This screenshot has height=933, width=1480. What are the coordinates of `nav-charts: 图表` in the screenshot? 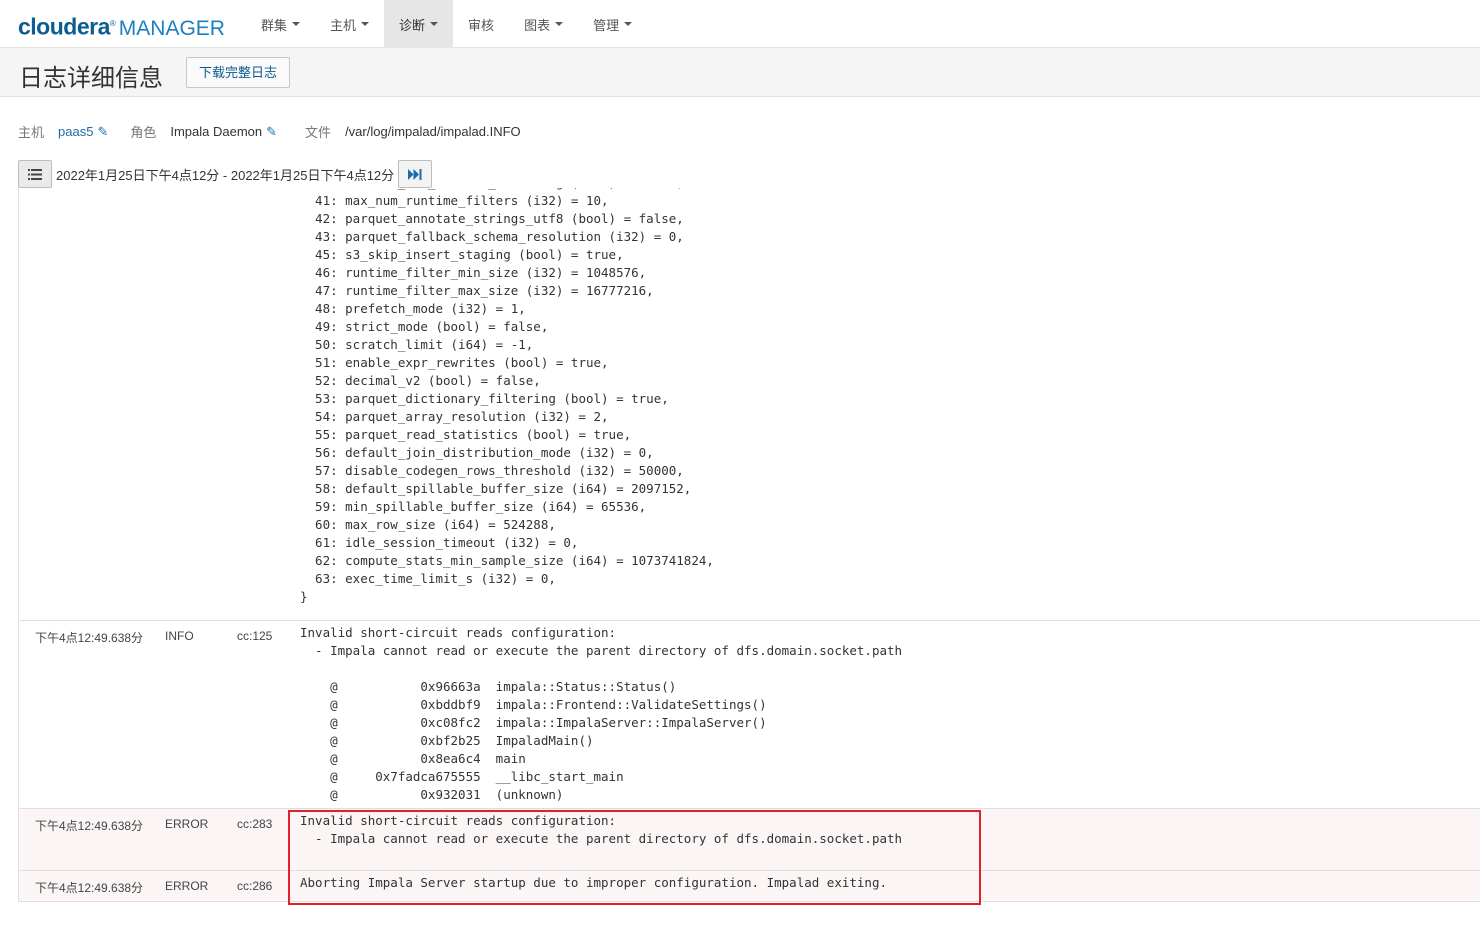 It's located at (543, 24).